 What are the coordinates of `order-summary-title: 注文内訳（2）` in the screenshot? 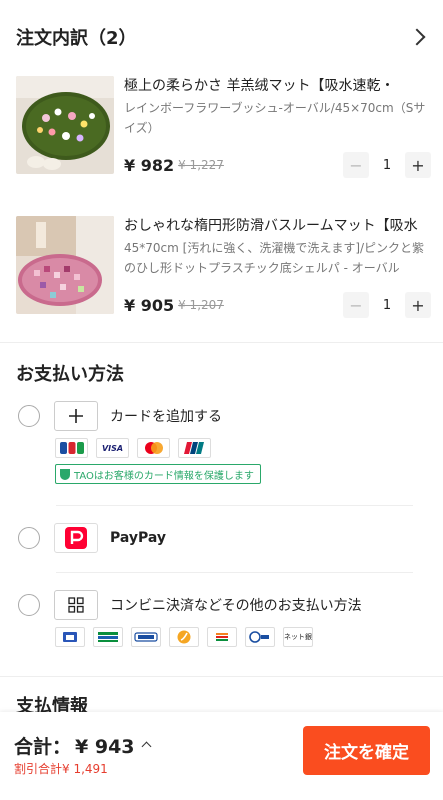 It's located at (76, 38).